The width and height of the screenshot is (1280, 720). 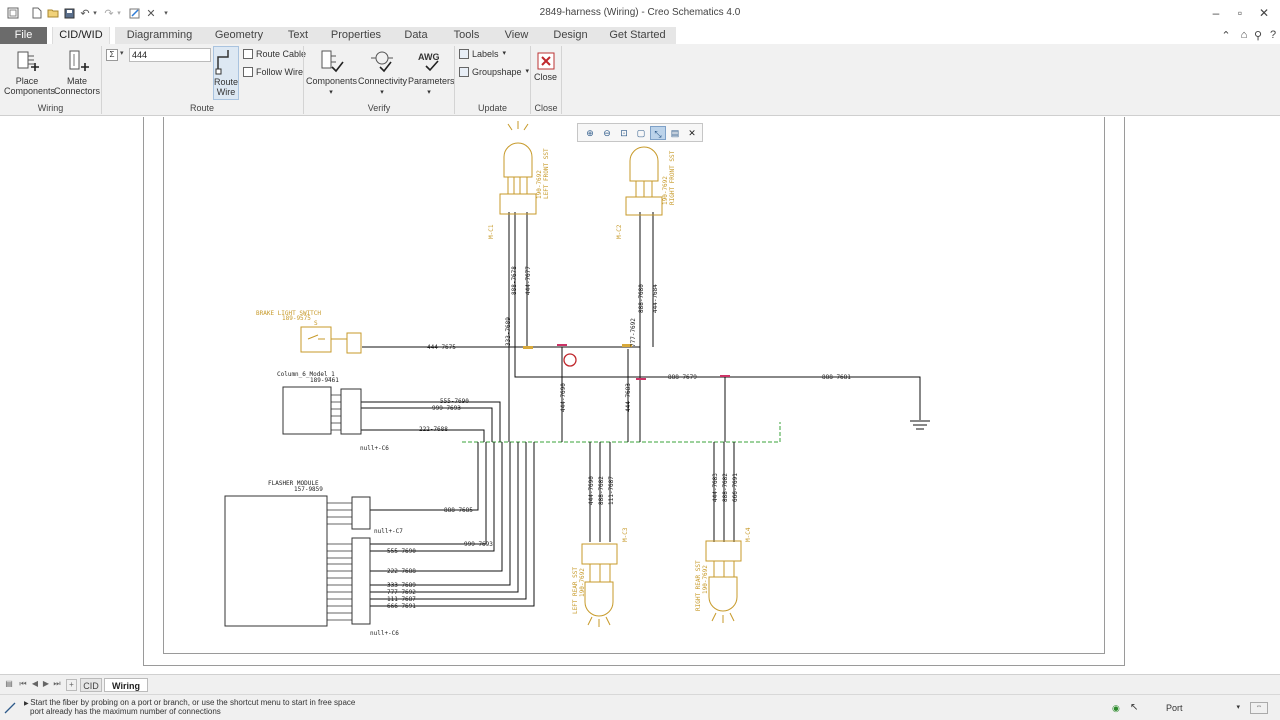 I want to click on next-sheet-icon: ▶, so click(x=46, y=685).